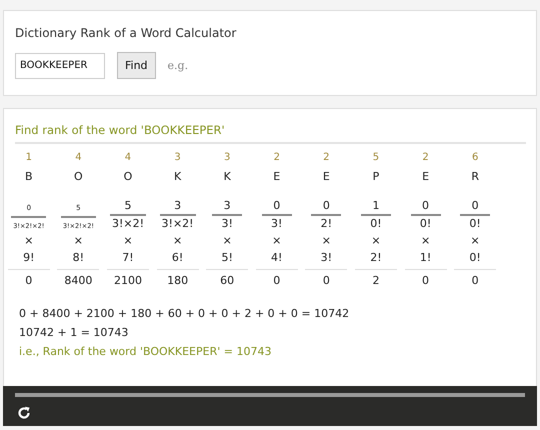 The image size is (540, 430). I want to click on factorial: 4!, so click(277, 260).